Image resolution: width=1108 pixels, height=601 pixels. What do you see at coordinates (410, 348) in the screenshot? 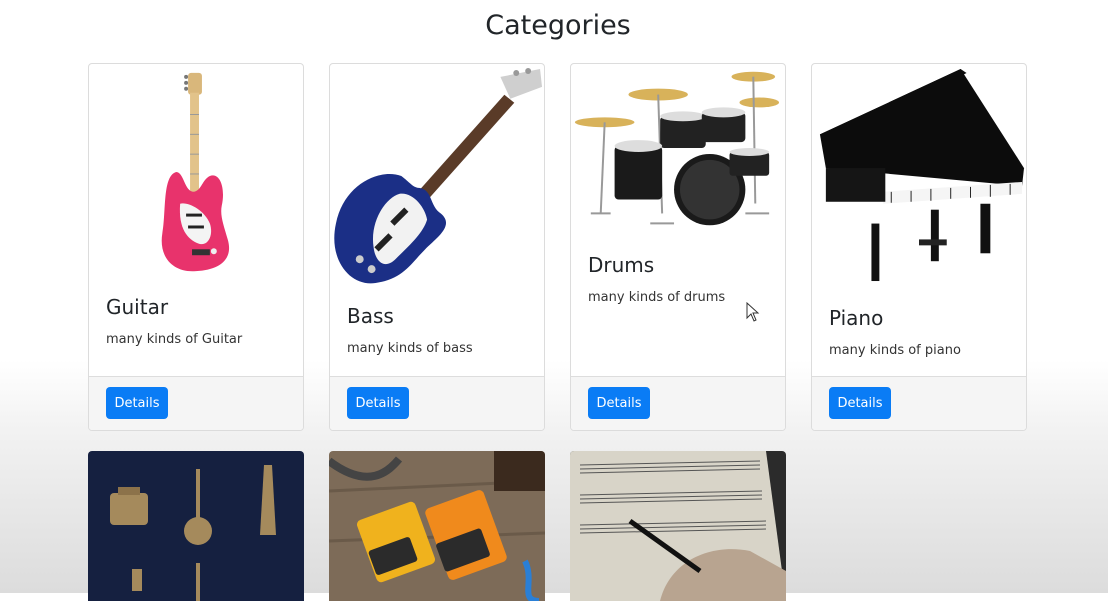
I see `card-text: many kinds of bass` at bounding box center [410, 348].